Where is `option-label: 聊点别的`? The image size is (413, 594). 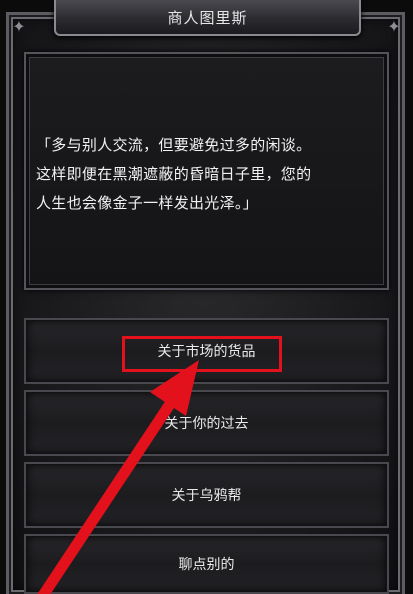 option-label: 聊点别的 is located at coordinates (206, 565).